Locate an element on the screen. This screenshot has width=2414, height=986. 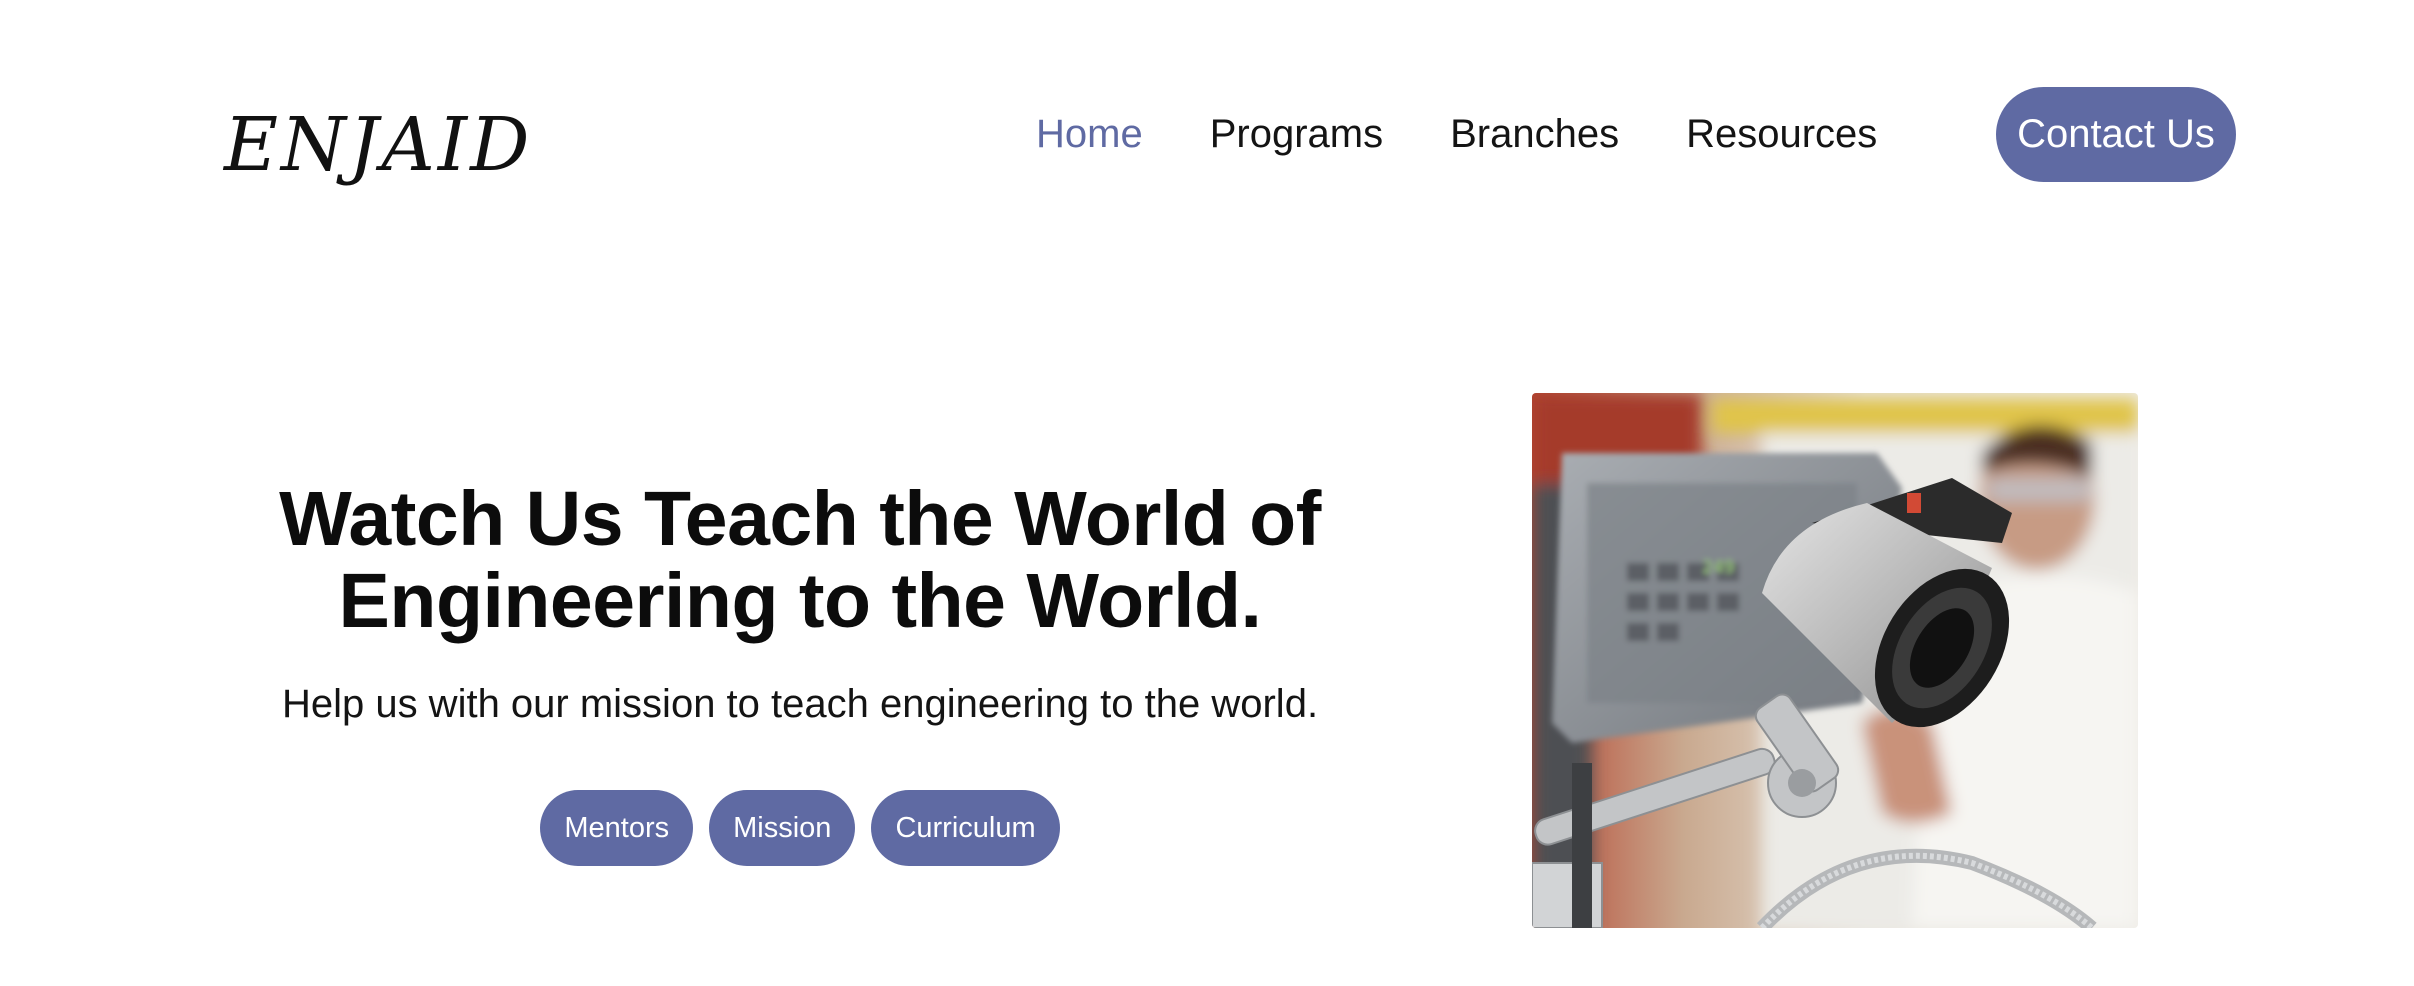
hero-image: 249 is located at coordinates (1835, 660).